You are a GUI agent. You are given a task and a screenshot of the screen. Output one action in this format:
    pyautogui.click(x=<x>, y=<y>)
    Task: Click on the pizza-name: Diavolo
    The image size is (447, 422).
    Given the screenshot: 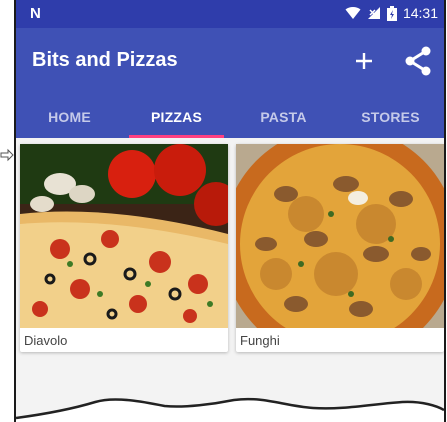 What is the action you would take?
    pyautogui.click(x=46, y=340)
    